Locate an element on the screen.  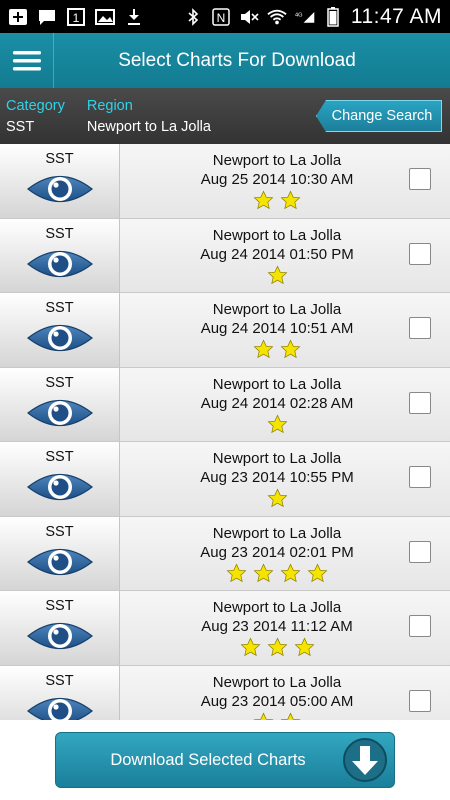
chart-details: Newport to La Jolla Aug 23 2014 02:01 PM is located at coordinates (285, 554).